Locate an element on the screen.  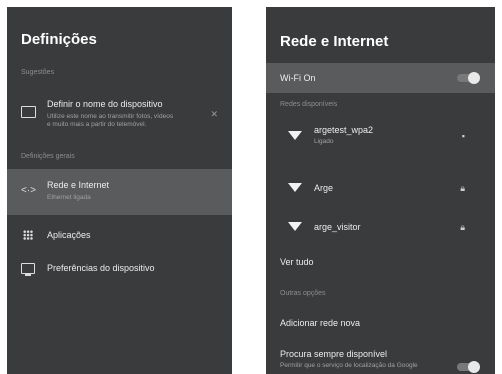
suggestion-subtitle-line2: e muito mais a partir do telemóvel. is located at coordinates (97, 124).